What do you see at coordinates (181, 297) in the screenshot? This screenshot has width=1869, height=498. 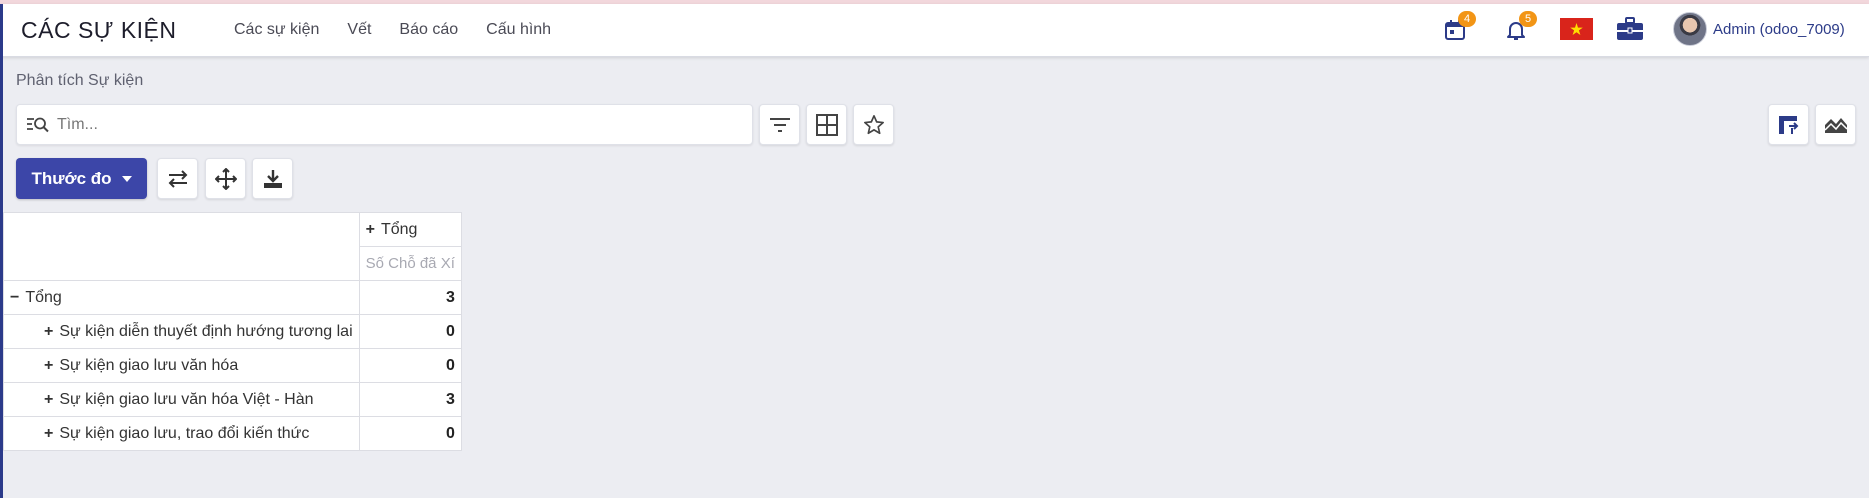 I see `pivot-row-total-header: − Tổng` at bounding box center [181, 297].